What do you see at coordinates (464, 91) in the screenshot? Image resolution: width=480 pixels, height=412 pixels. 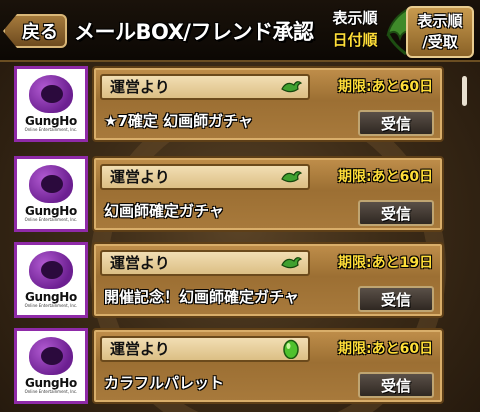 I see `scrollbar` at bounding box center [464, 91].